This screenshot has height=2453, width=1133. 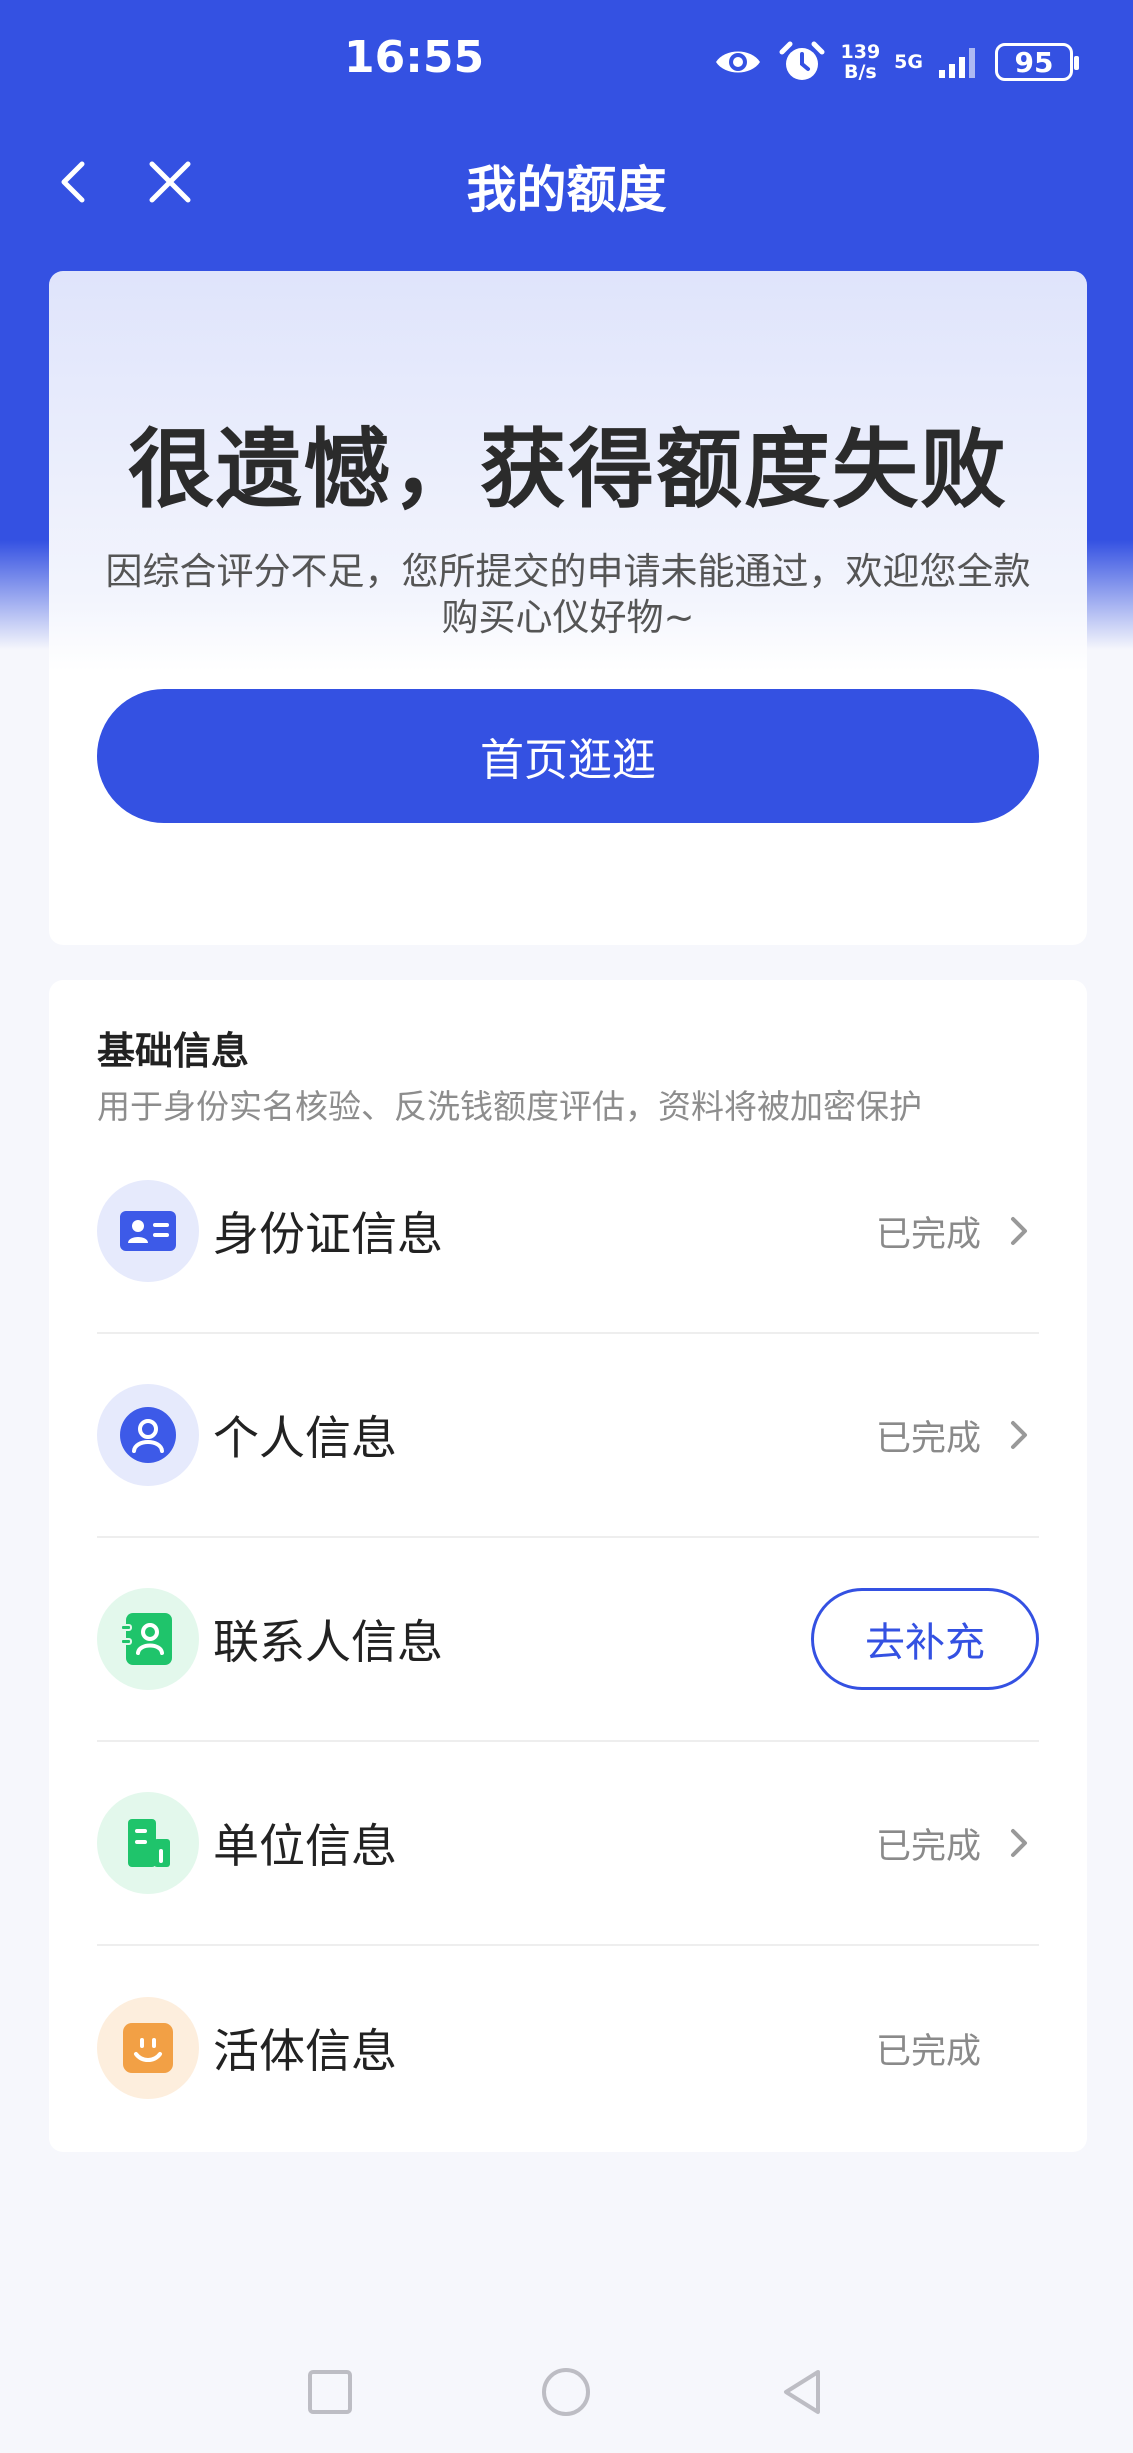 I want to click on recent-apps-icon, so click(x=330, y=2392).